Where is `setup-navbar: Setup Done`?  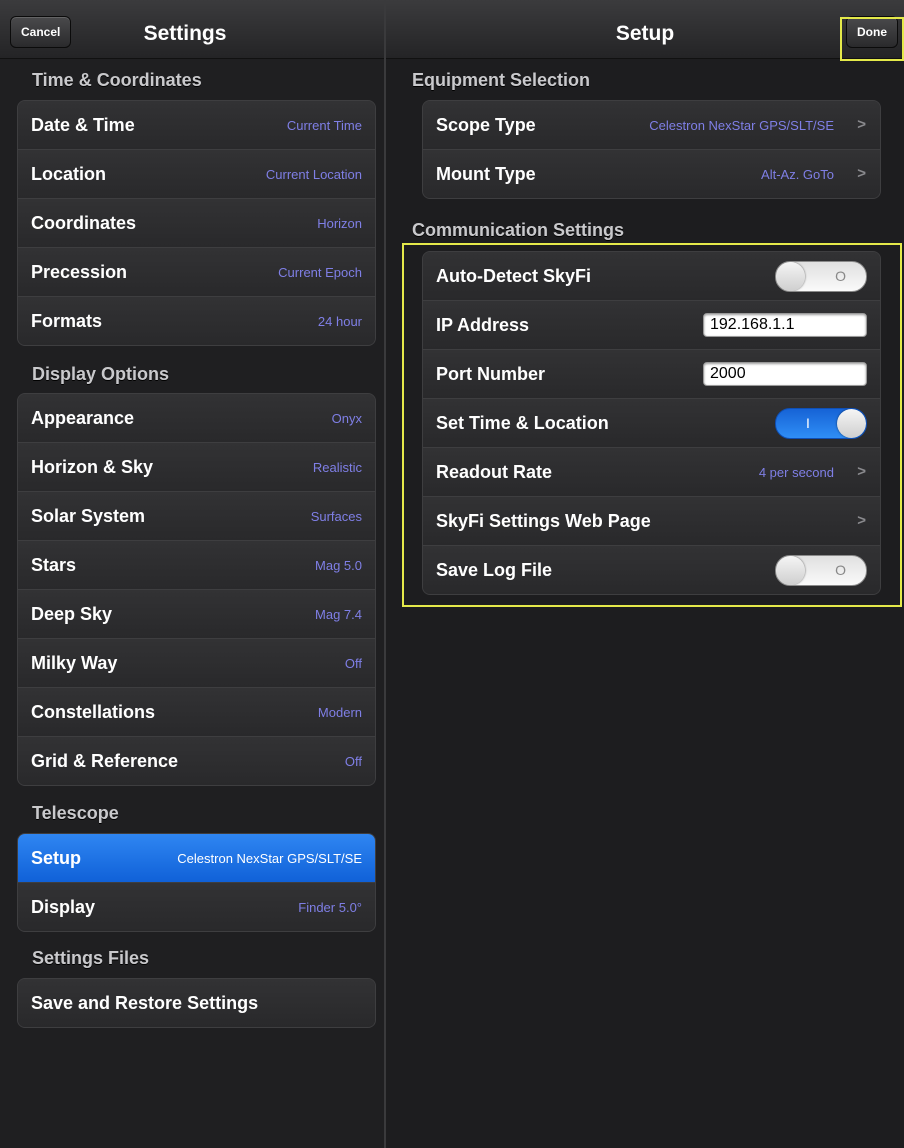 setup-navbar: Setup Done is located at coordinates (645, 29).